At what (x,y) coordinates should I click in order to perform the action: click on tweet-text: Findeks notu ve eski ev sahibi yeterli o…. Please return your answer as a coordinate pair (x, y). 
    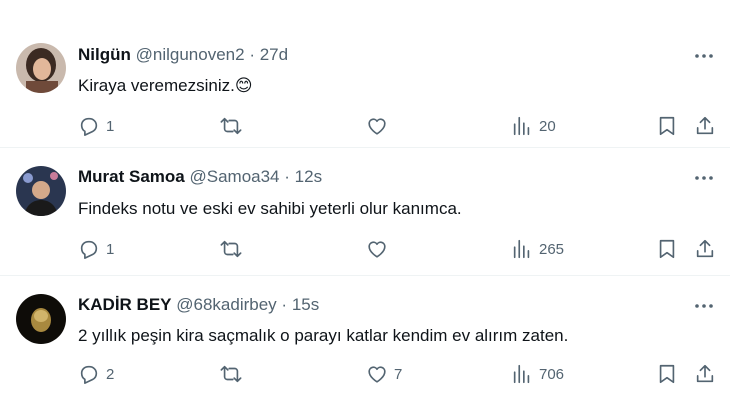
    Looking at the image, I should click on (270, 209).